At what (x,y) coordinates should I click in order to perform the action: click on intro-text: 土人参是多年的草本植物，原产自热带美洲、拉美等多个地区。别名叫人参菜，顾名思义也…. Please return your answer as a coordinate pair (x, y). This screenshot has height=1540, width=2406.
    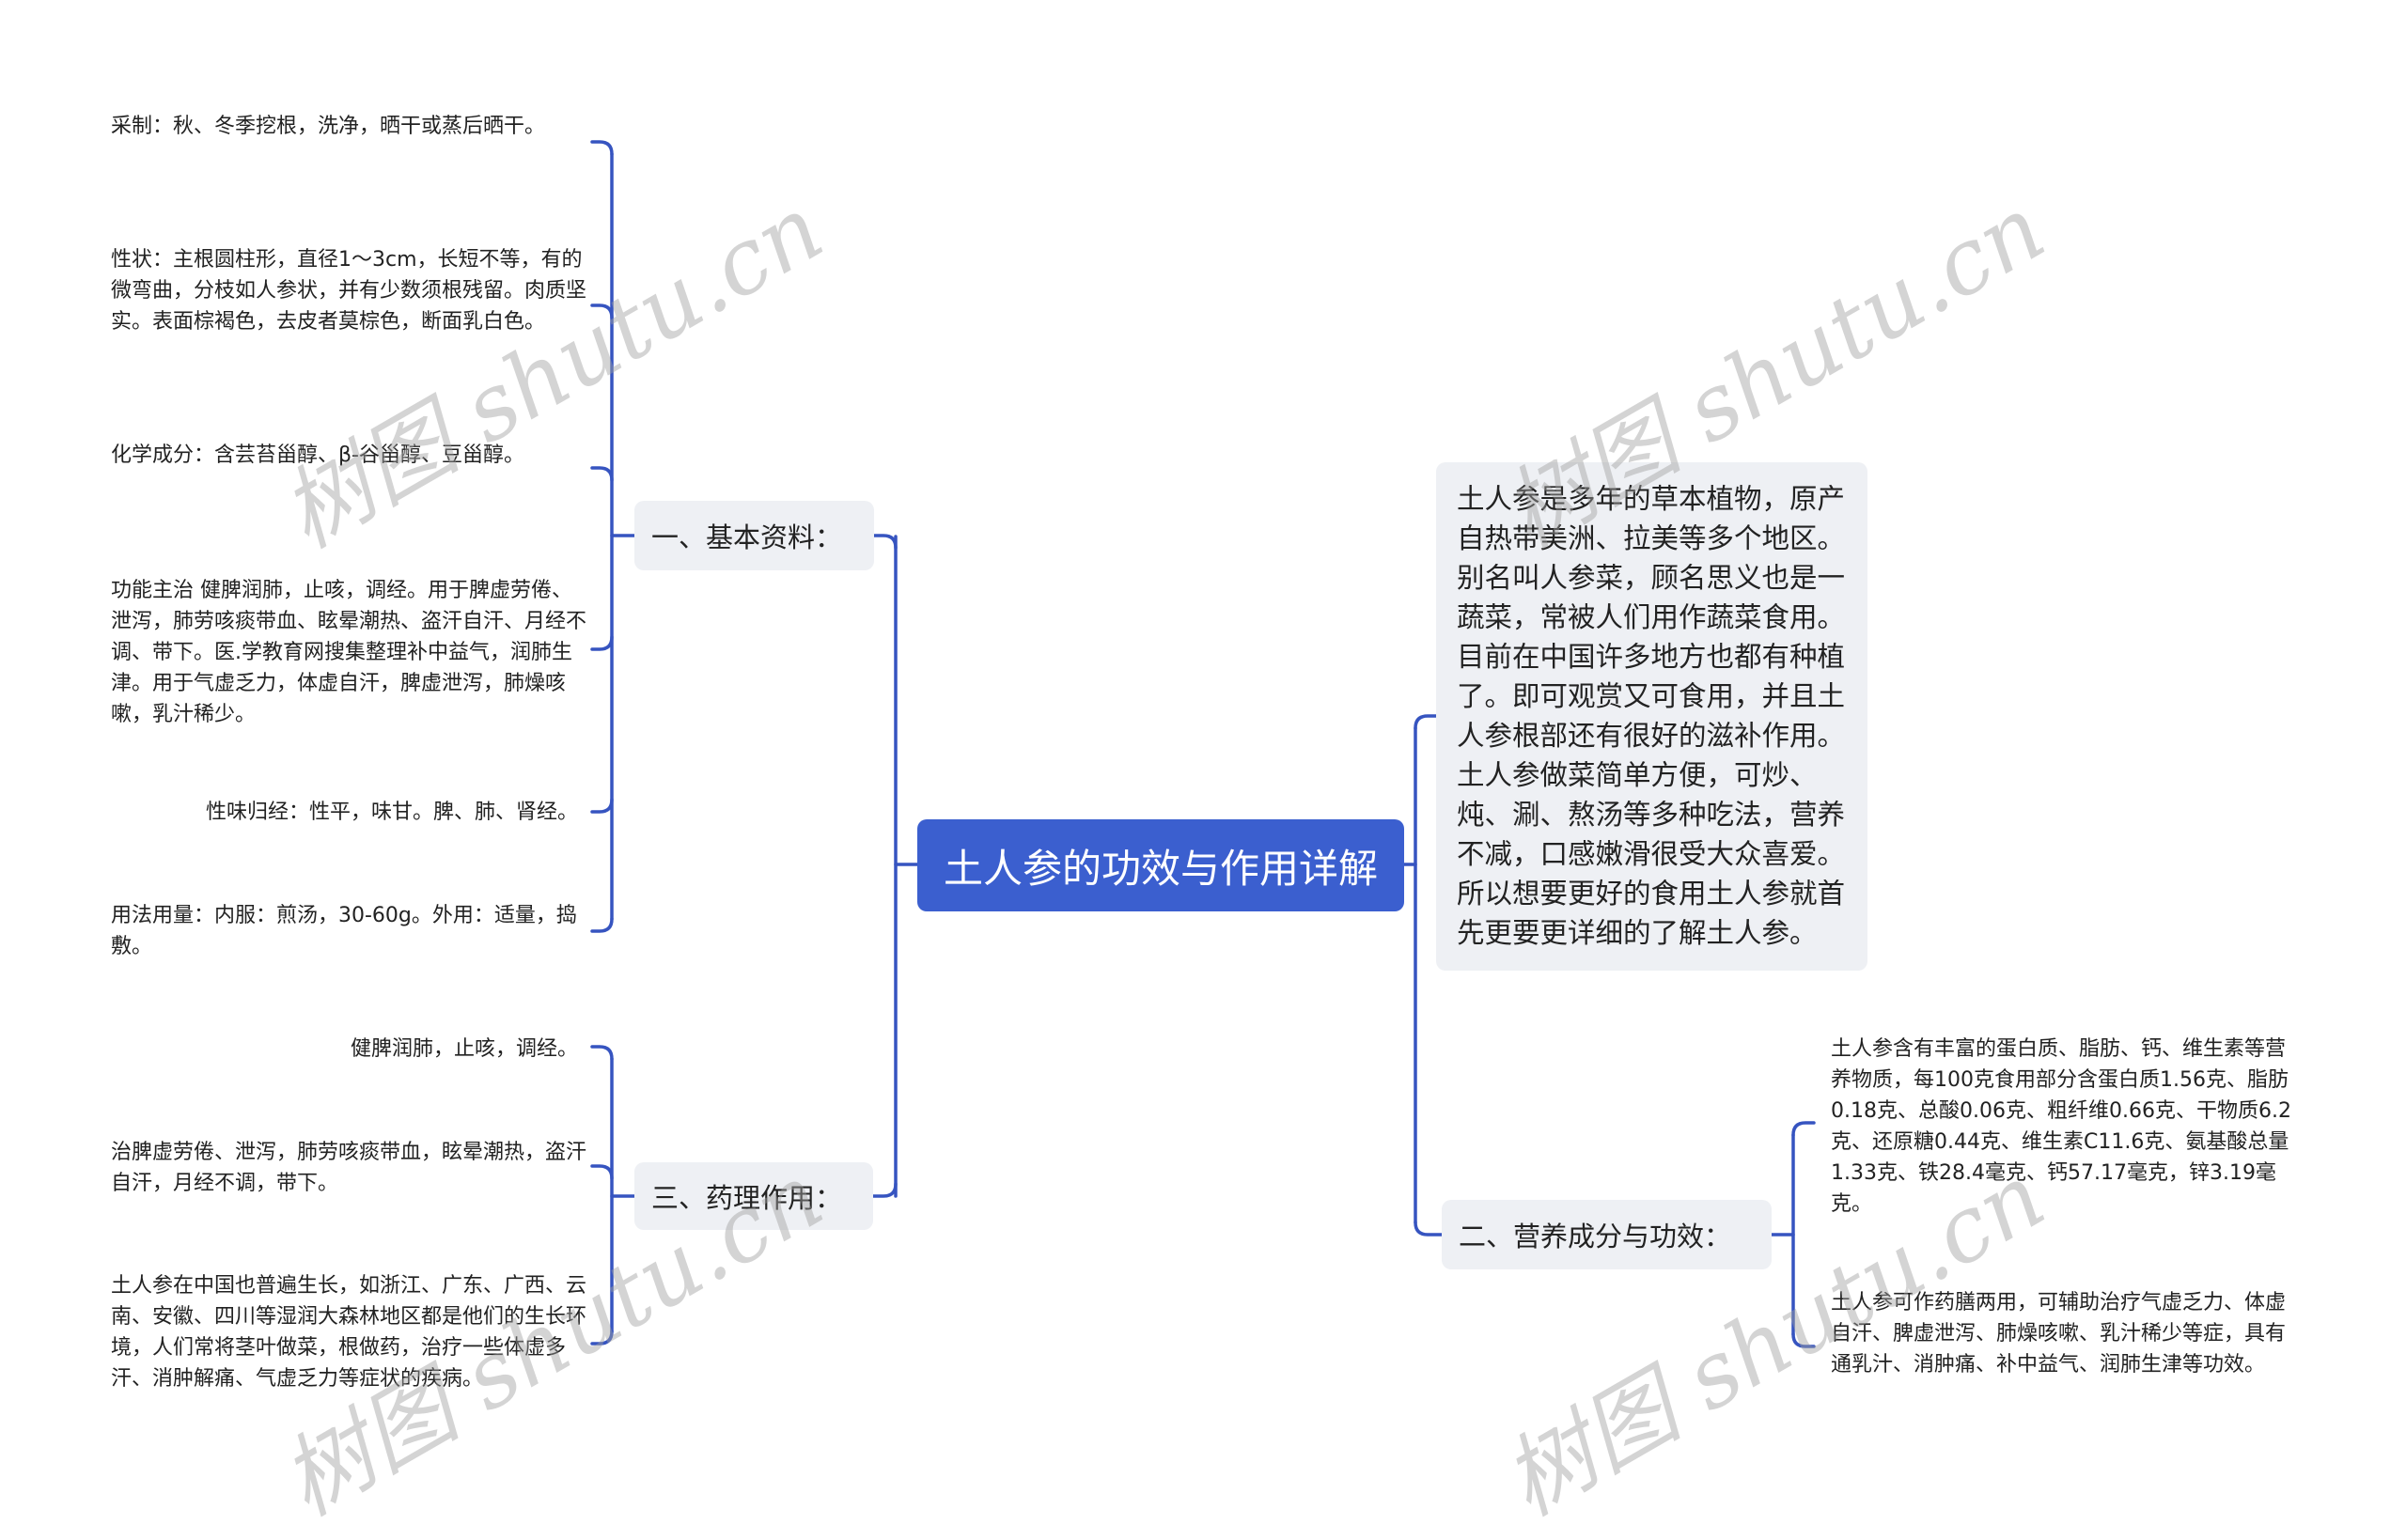
    Looking at the image, I should click on (1652, 716).